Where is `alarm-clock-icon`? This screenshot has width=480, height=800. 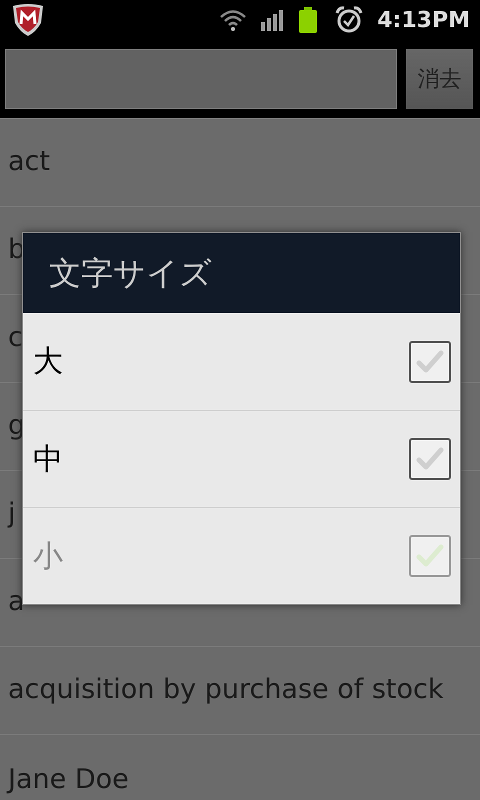 alarm-clock-icon is located at coordinates (349, 20).